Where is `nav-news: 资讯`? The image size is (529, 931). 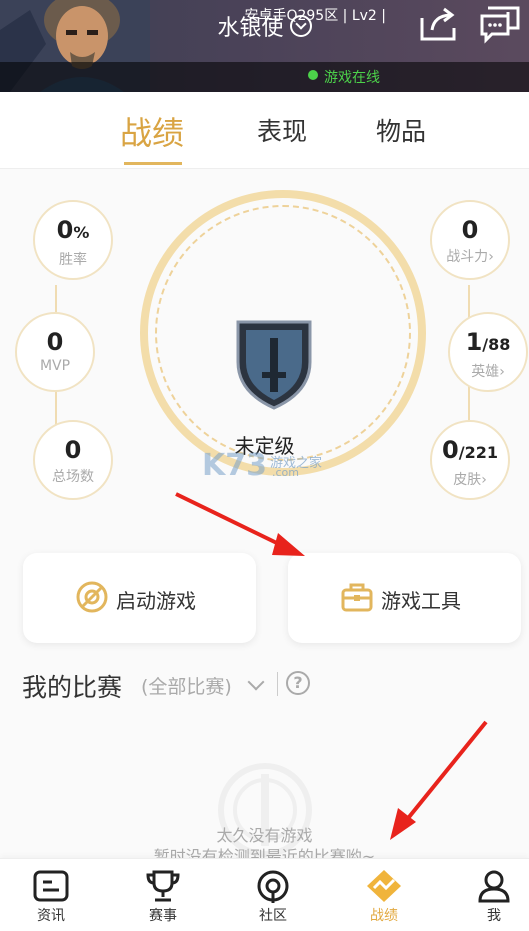 nav-news: 资讯 is located at coordinates (51, 895).